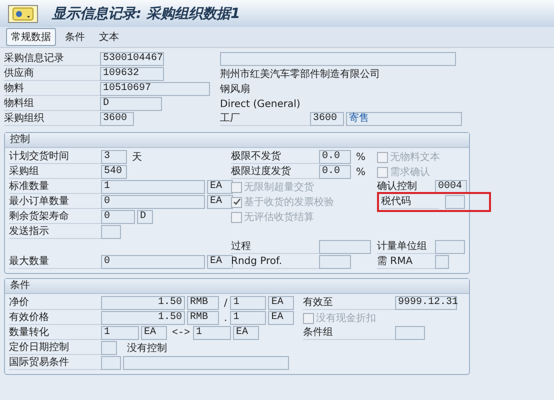 The image size is (554, 400). Describe the element at coordinates (260, 104) in the screenshot. I see `material-group-name: Direct (General)` at that location.